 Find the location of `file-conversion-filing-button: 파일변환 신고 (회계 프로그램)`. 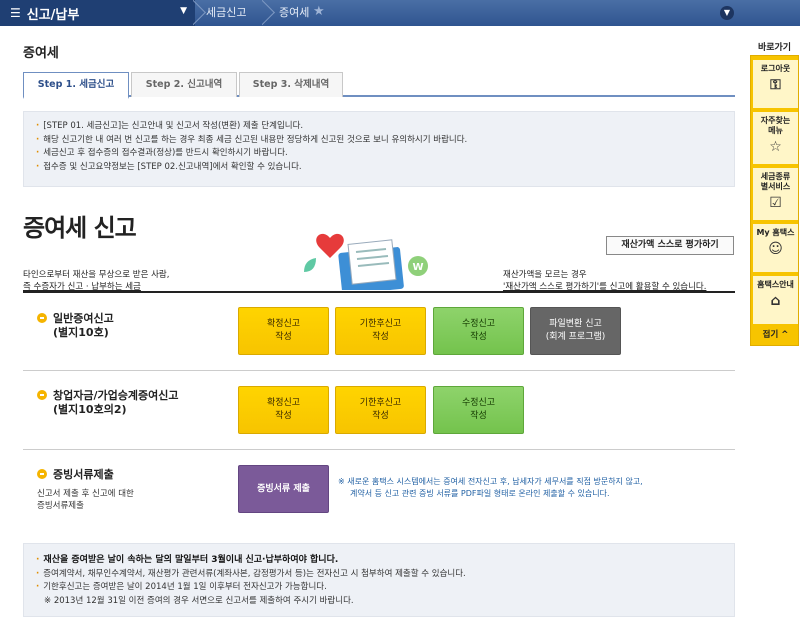

file-conversion-filing-button: 파일변환 신고 (회계 프로그램) is located at coordinates (575, 331).